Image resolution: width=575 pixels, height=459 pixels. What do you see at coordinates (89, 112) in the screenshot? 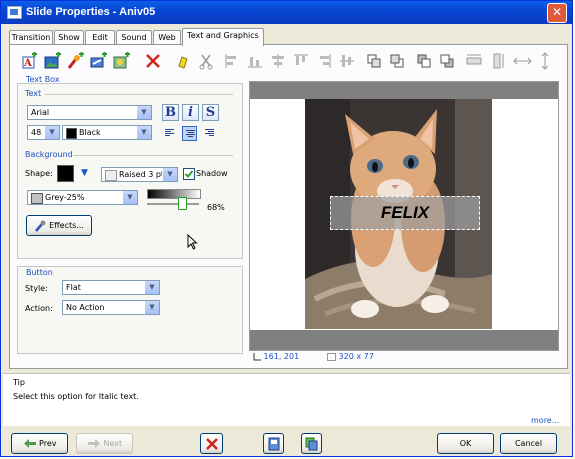
I see `font-select: Arial ▼` at bounding box center [89, 112].